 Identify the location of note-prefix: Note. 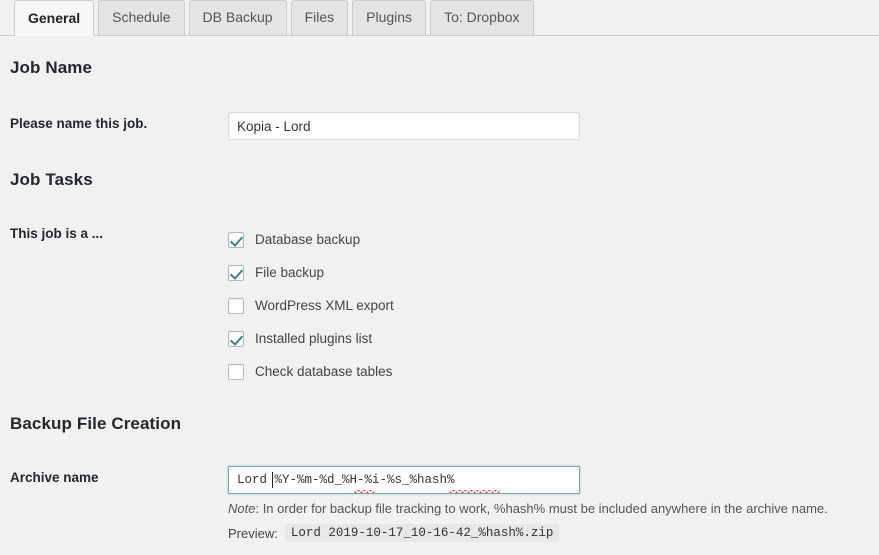
(242, 508).